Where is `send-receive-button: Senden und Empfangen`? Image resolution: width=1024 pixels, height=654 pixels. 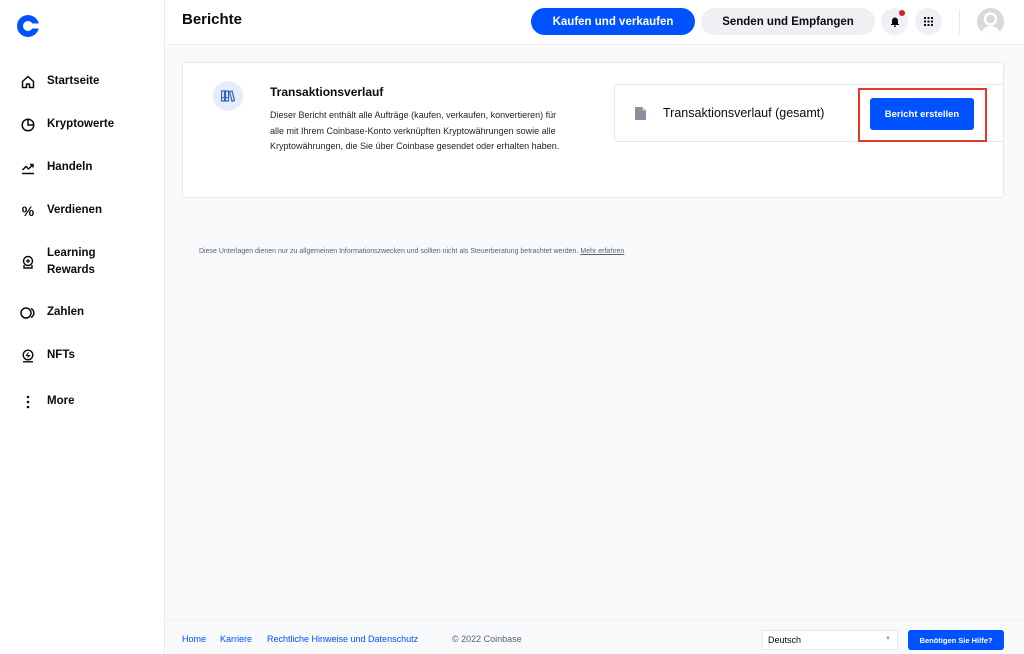 send-receive-button: Senden und Empfangen is located at coordinates (788, 21).